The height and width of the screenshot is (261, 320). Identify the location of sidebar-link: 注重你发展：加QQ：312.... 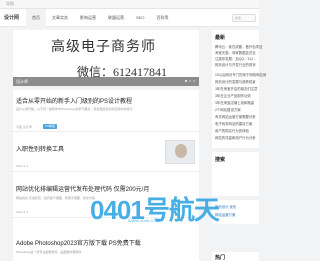
(235, 58).